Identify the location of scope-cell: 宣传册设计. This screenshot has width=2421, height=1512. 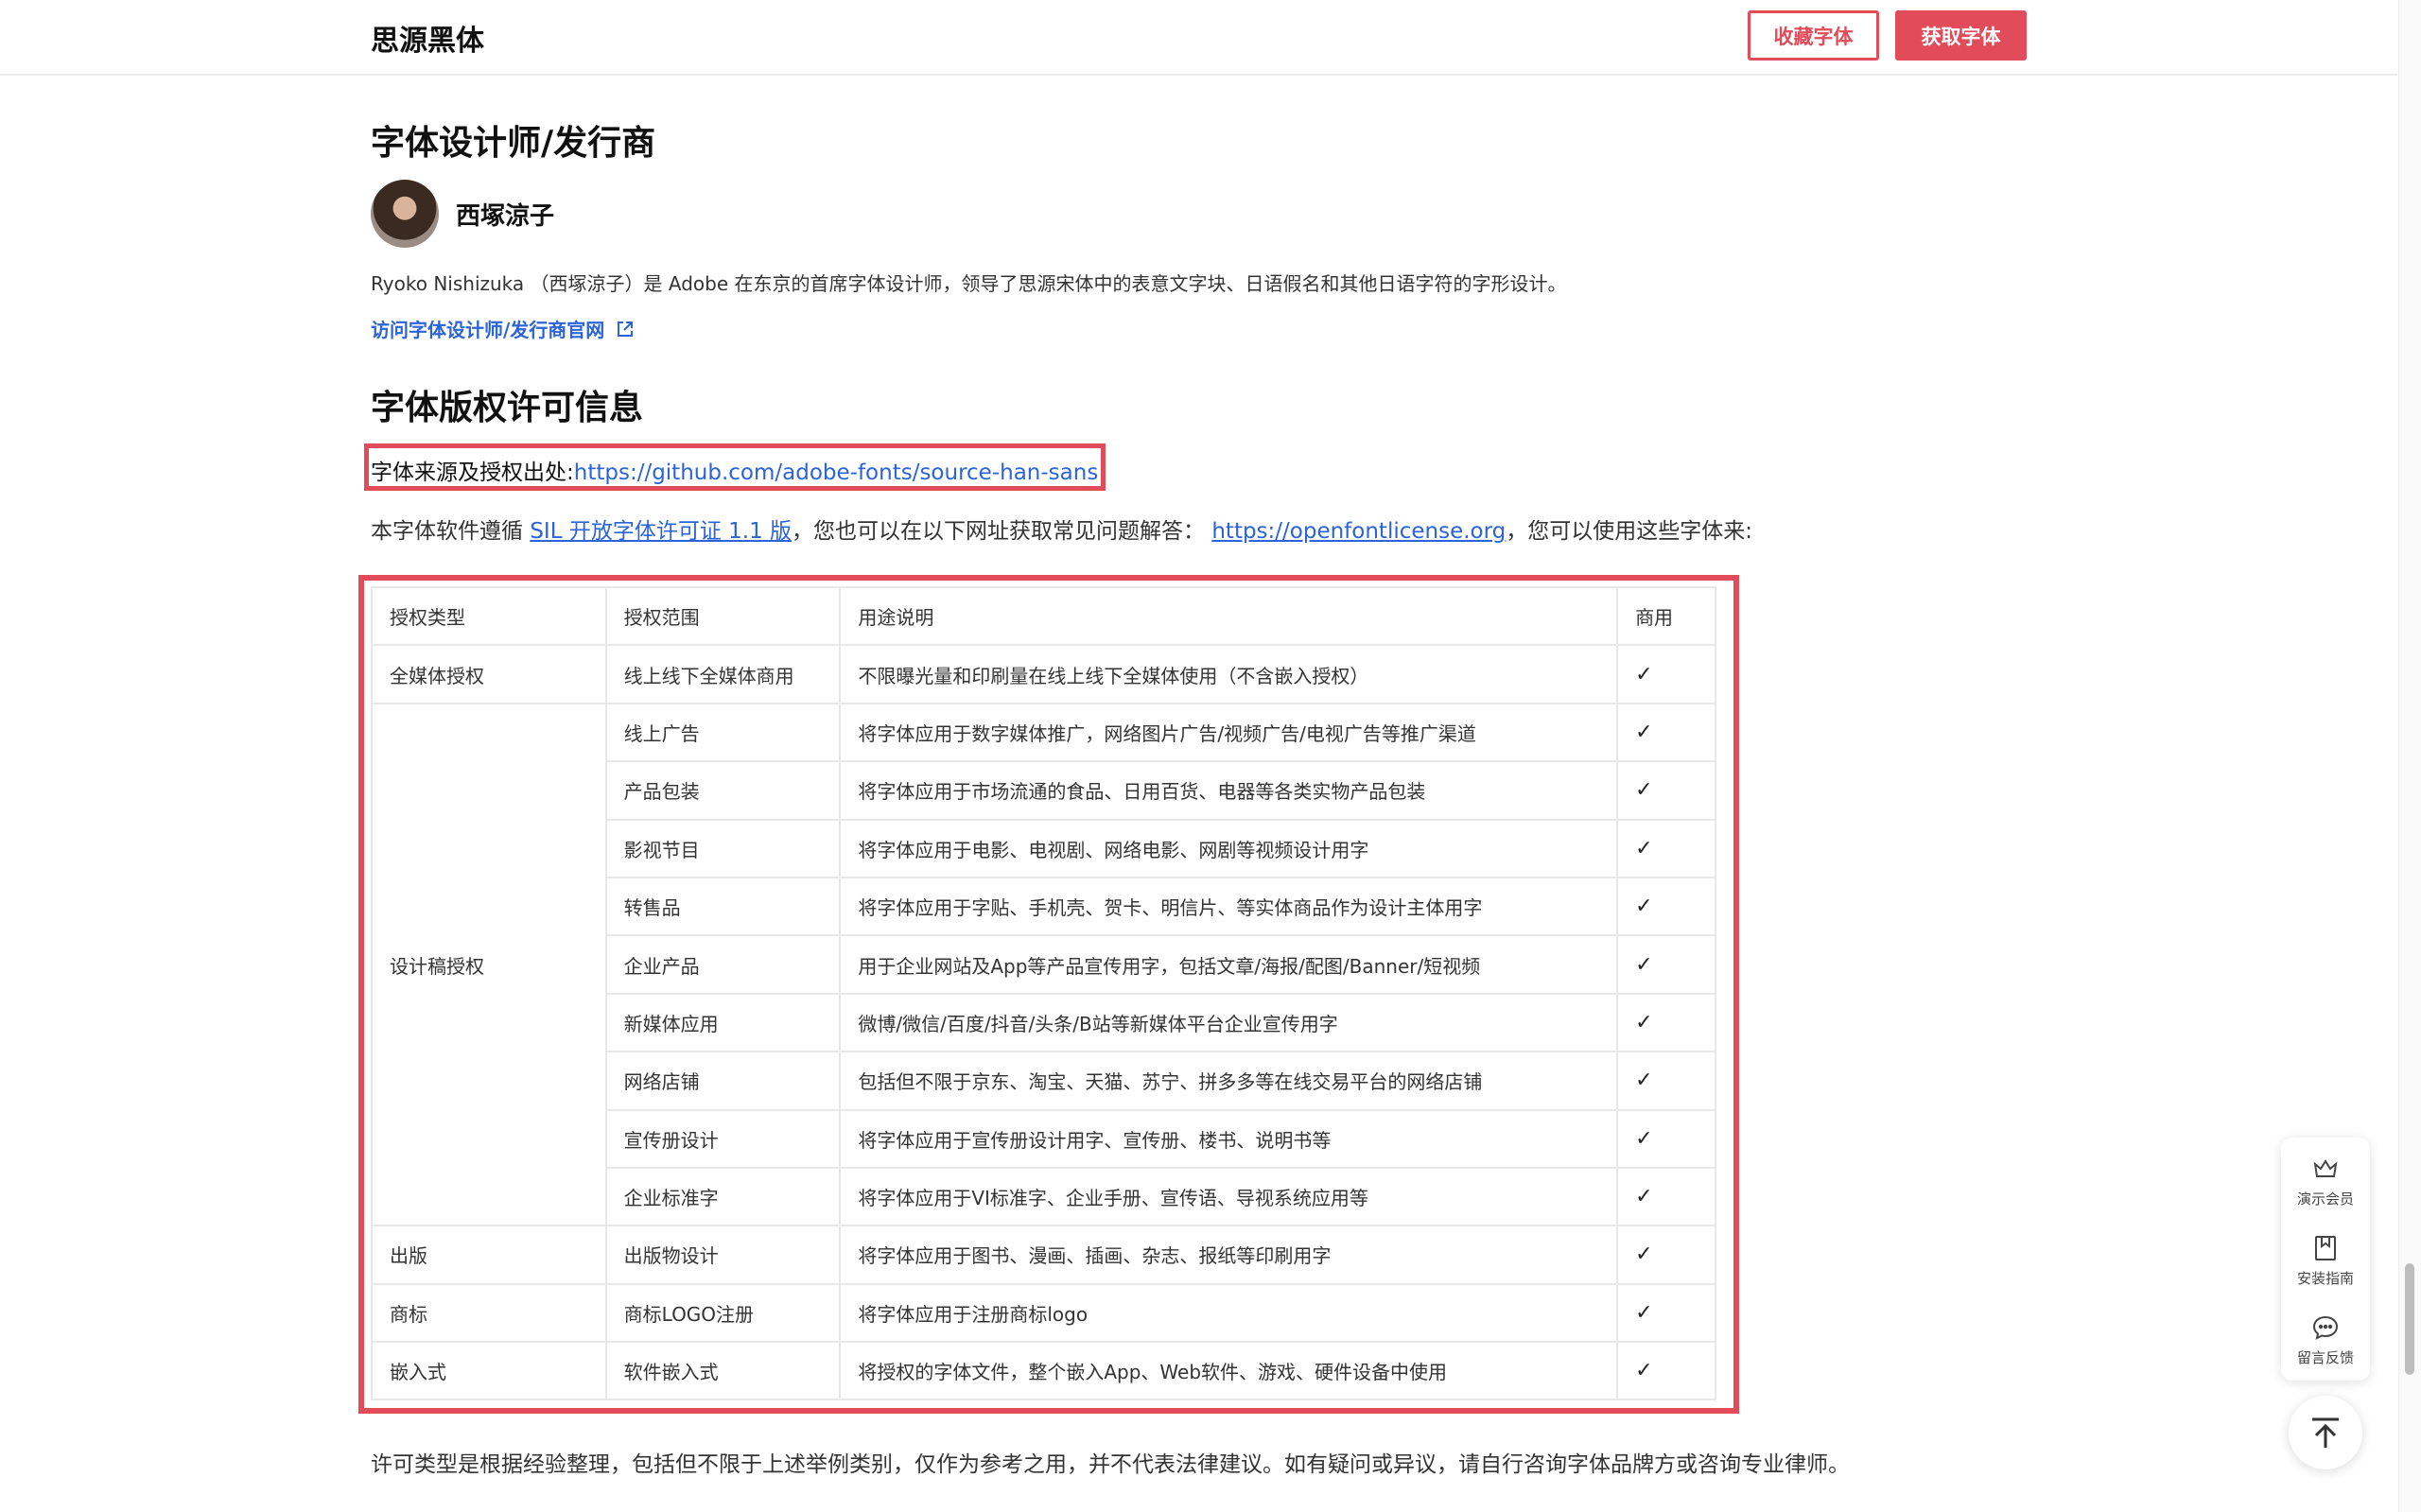
(723, 1139).